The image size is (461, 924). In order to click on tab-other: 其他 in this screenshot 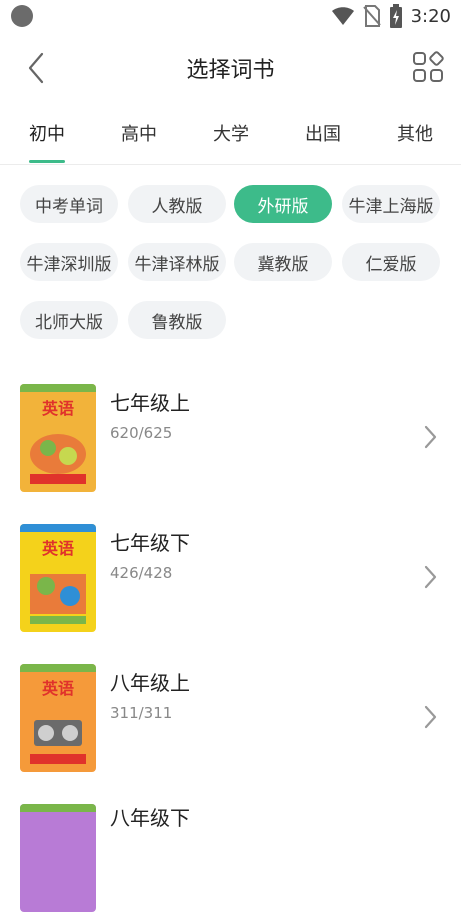, I will do `click(415, 133)`.